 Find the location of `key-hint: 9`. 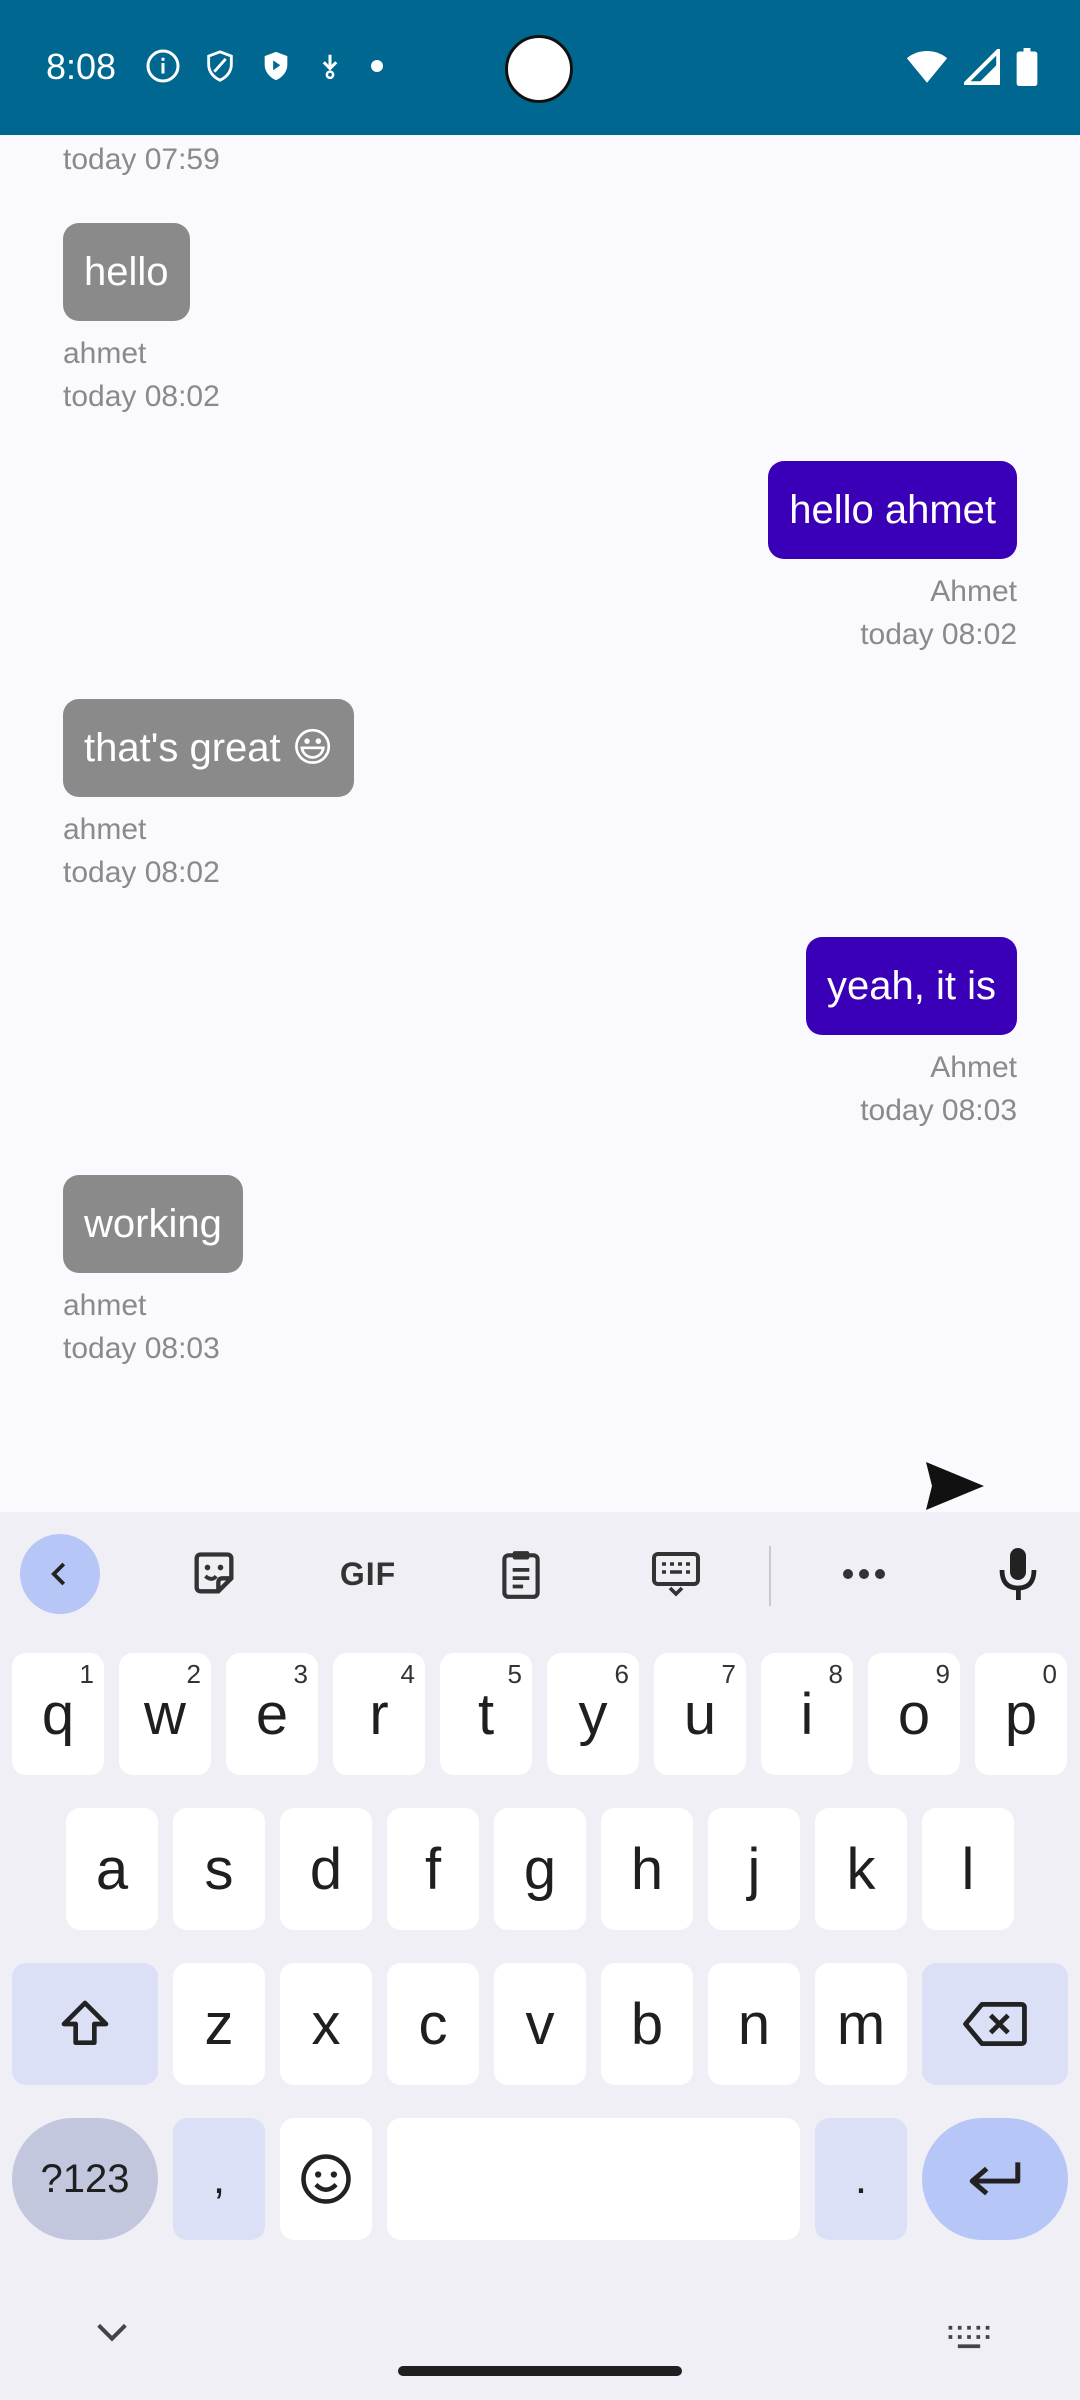

key-hint: 9 is located at coordinates (942, 1674).